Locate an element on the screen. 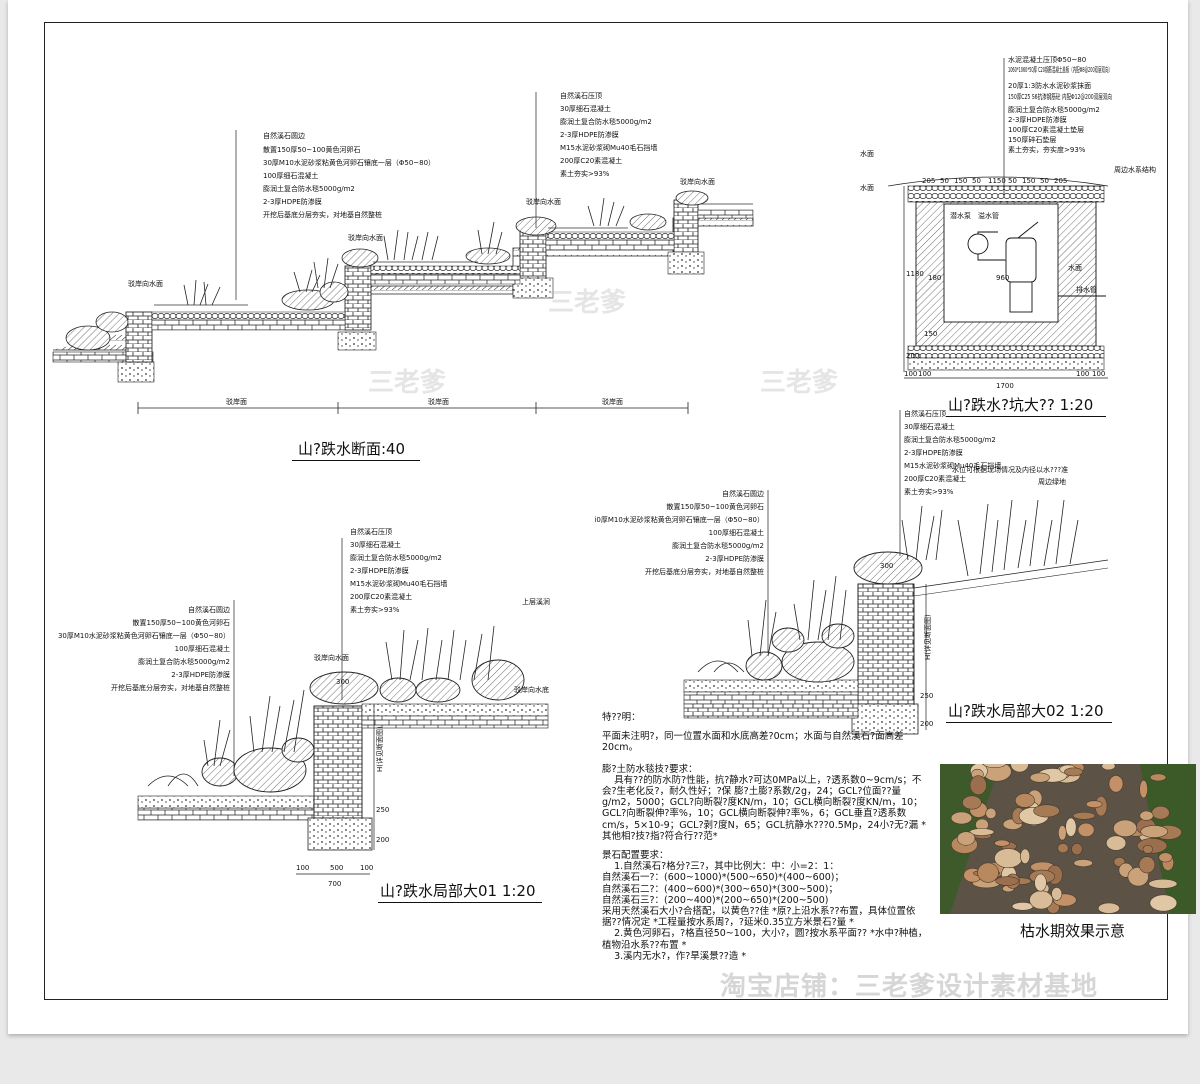 Image resolution: width=1200 pixels, height=1084 pixels. detail-label: 上层溪涧 is located at coordinates (536, 601).